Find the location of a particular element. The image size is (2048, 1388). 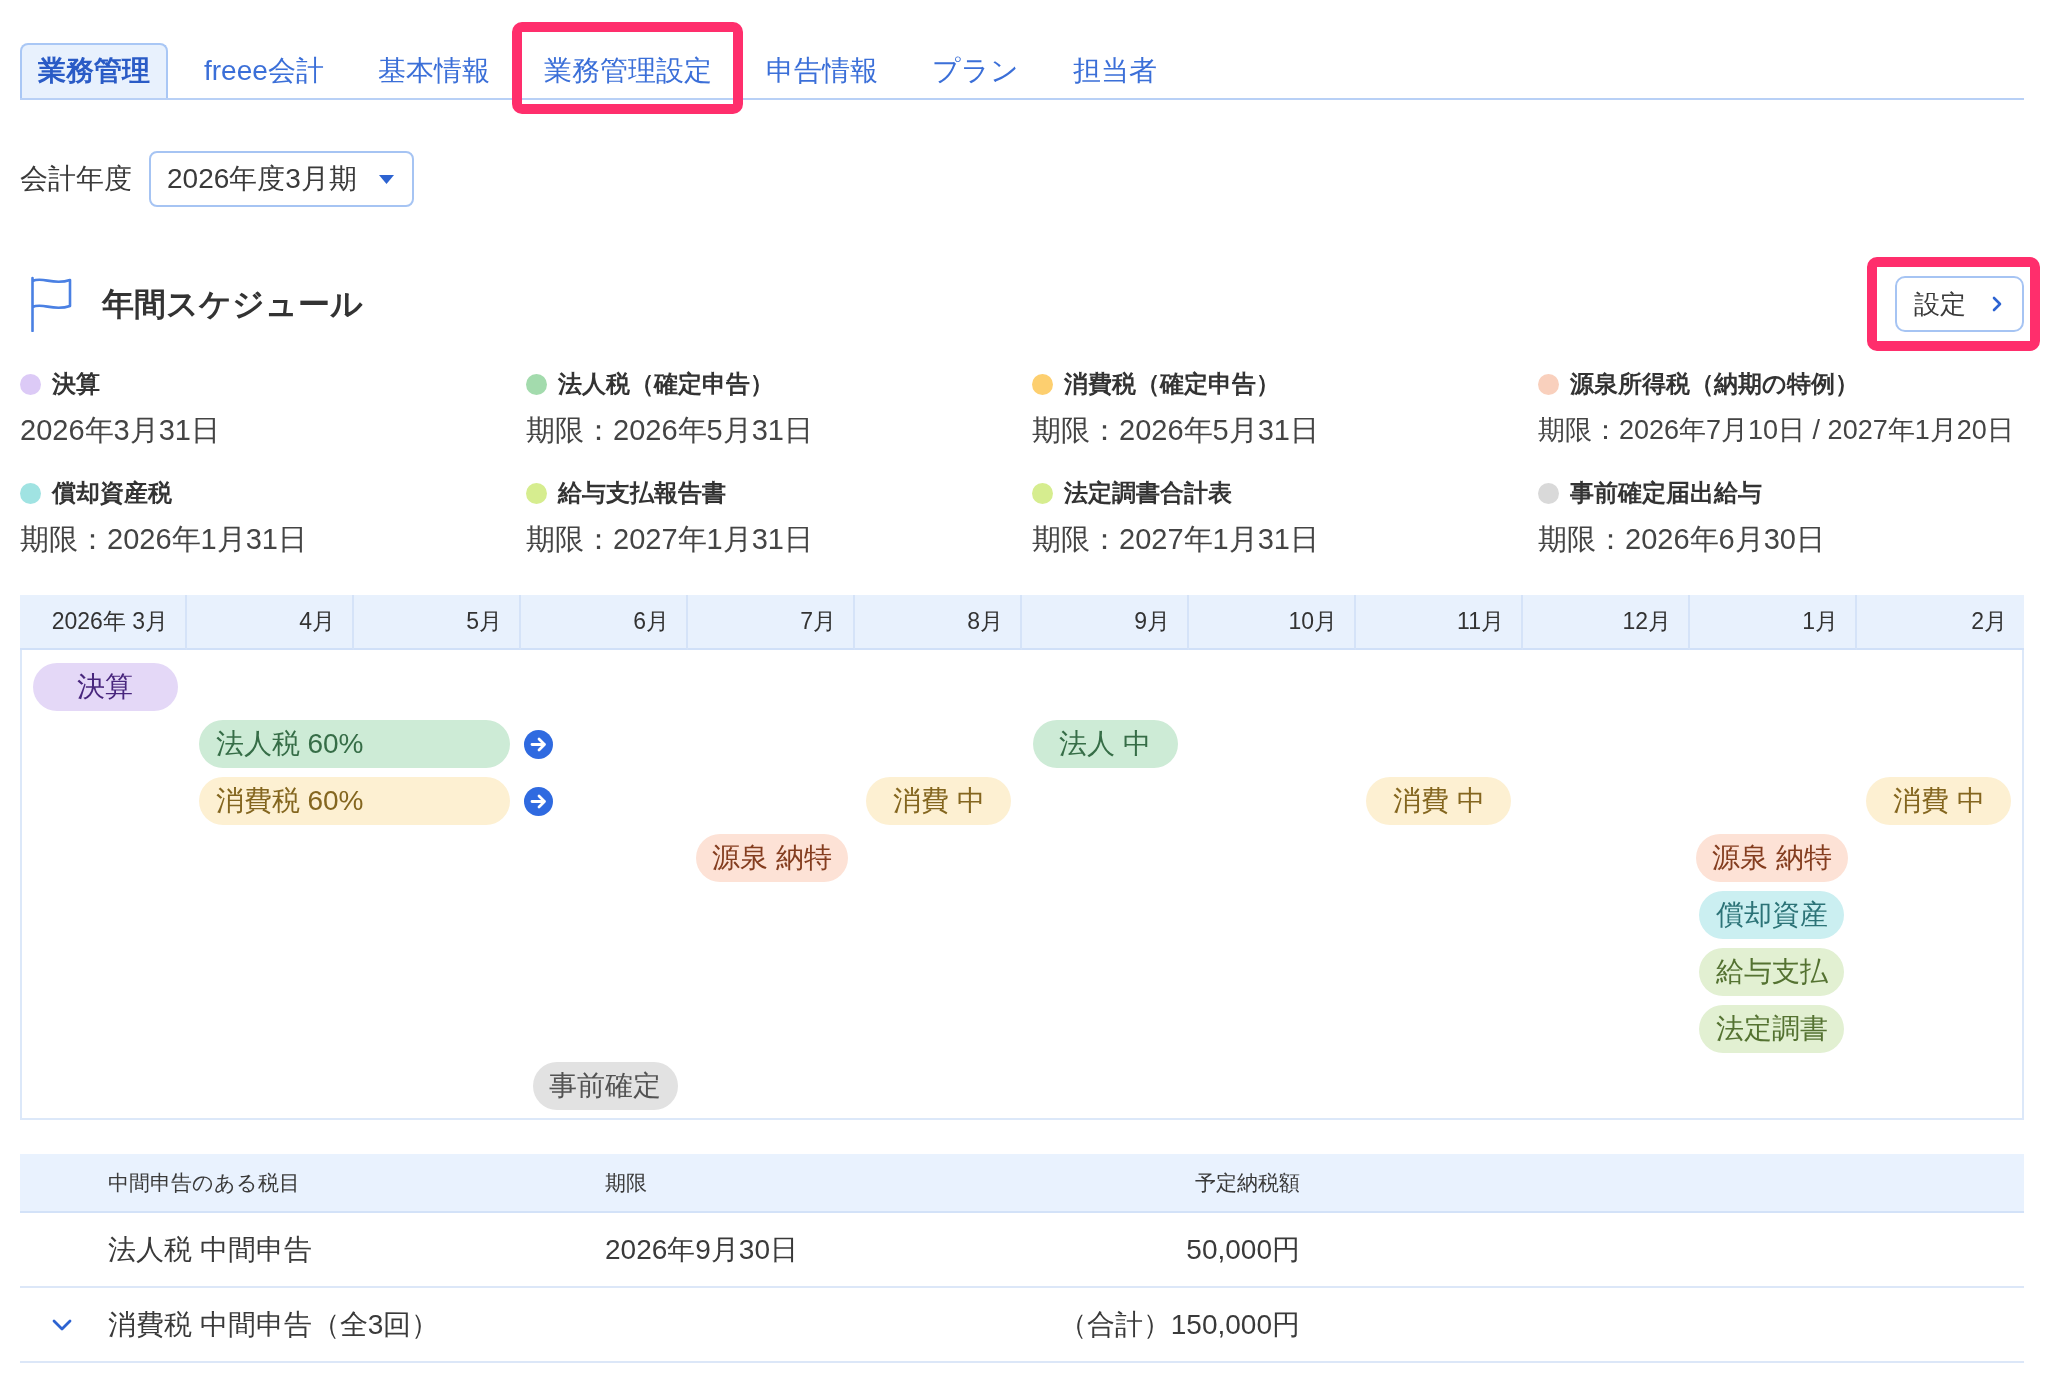

column-header: 中間申告のある税目 is located at coordinates (204, 1182).